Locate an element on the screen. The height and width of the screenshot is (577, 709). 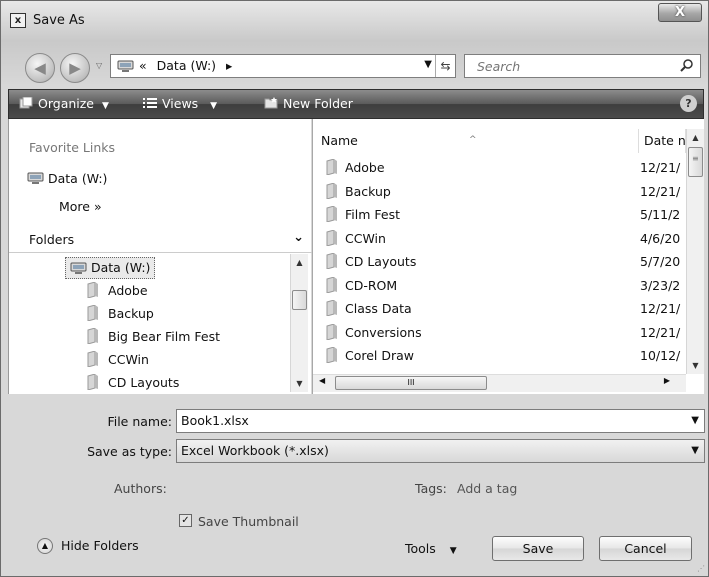
views-menu: Views ▼ is located at coordinates (180, 103).